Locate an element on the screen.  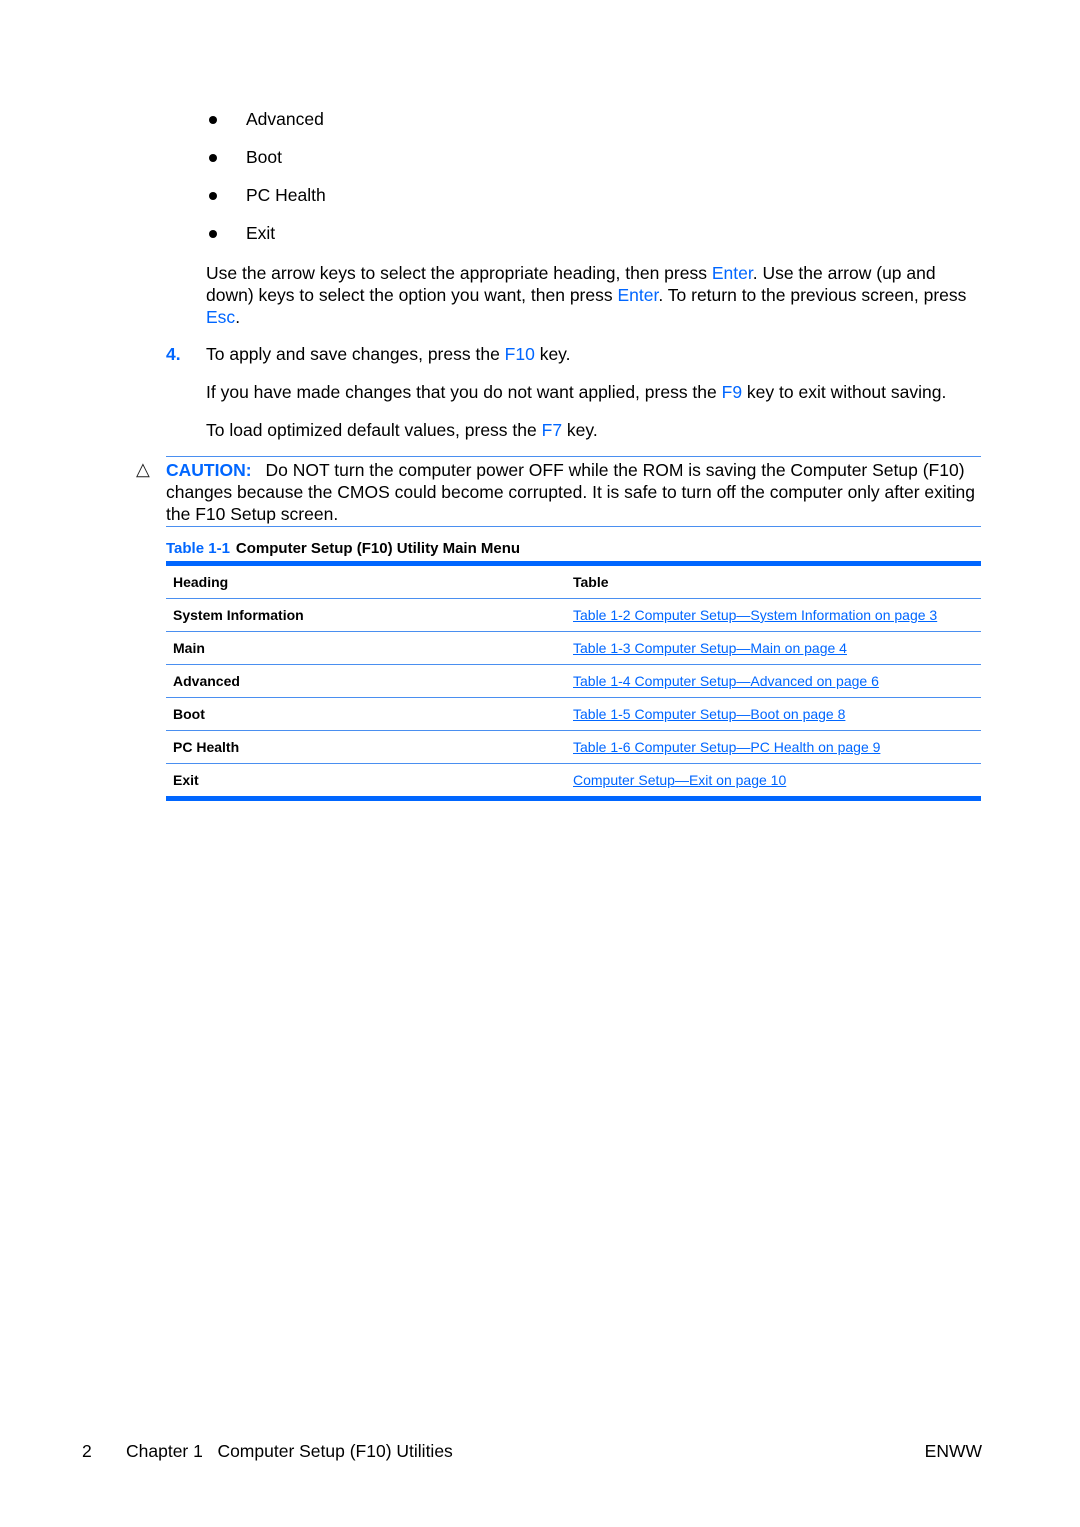
caution-label: CAUTION: is located at coordinates (209, 470).